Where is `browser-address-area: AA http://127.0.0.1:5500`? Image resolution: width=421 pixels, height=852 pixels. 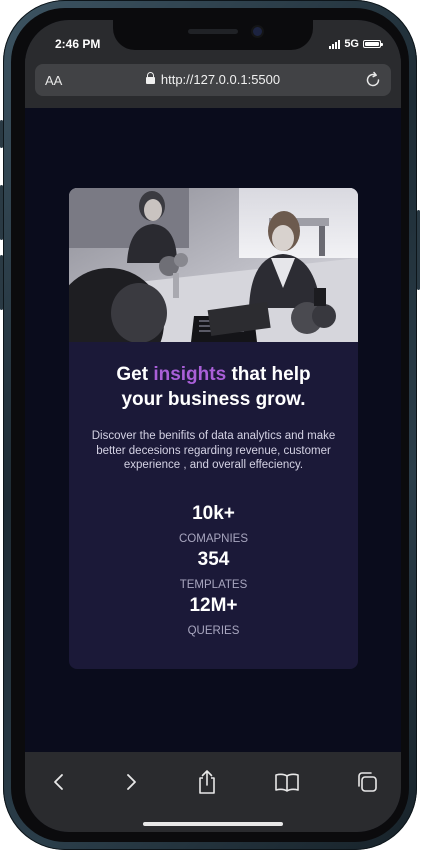 browser-address-area: AA http://127.0.0.1:5500 is located at coordinates (213, 83).